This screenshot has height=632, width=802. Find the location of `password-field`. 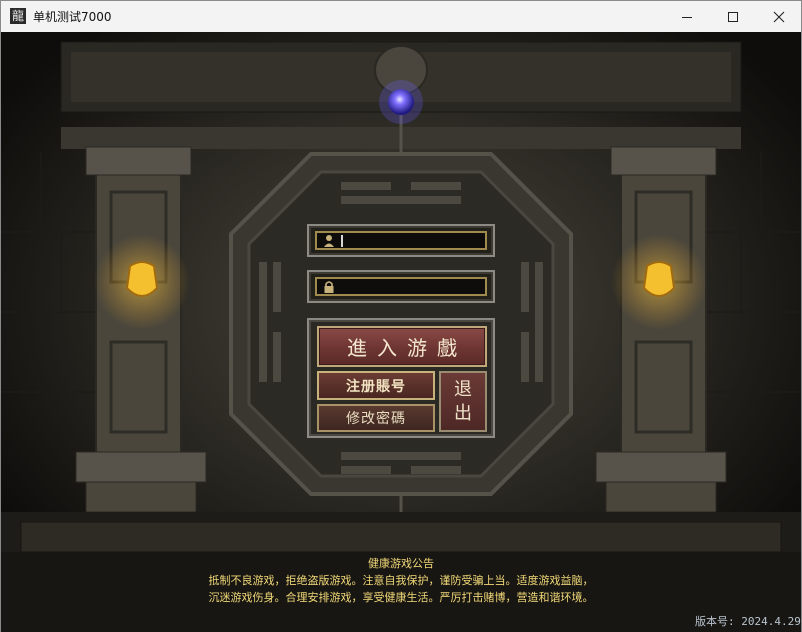

password-field is located at coordinates (401, 286).